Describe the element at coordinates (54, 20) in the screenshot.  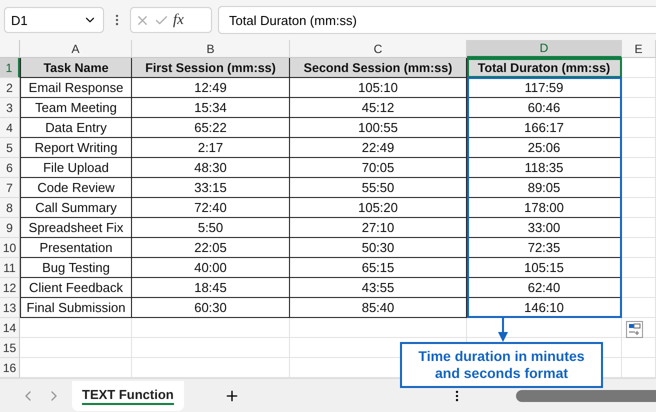
I see `name-box: D1` at that location.